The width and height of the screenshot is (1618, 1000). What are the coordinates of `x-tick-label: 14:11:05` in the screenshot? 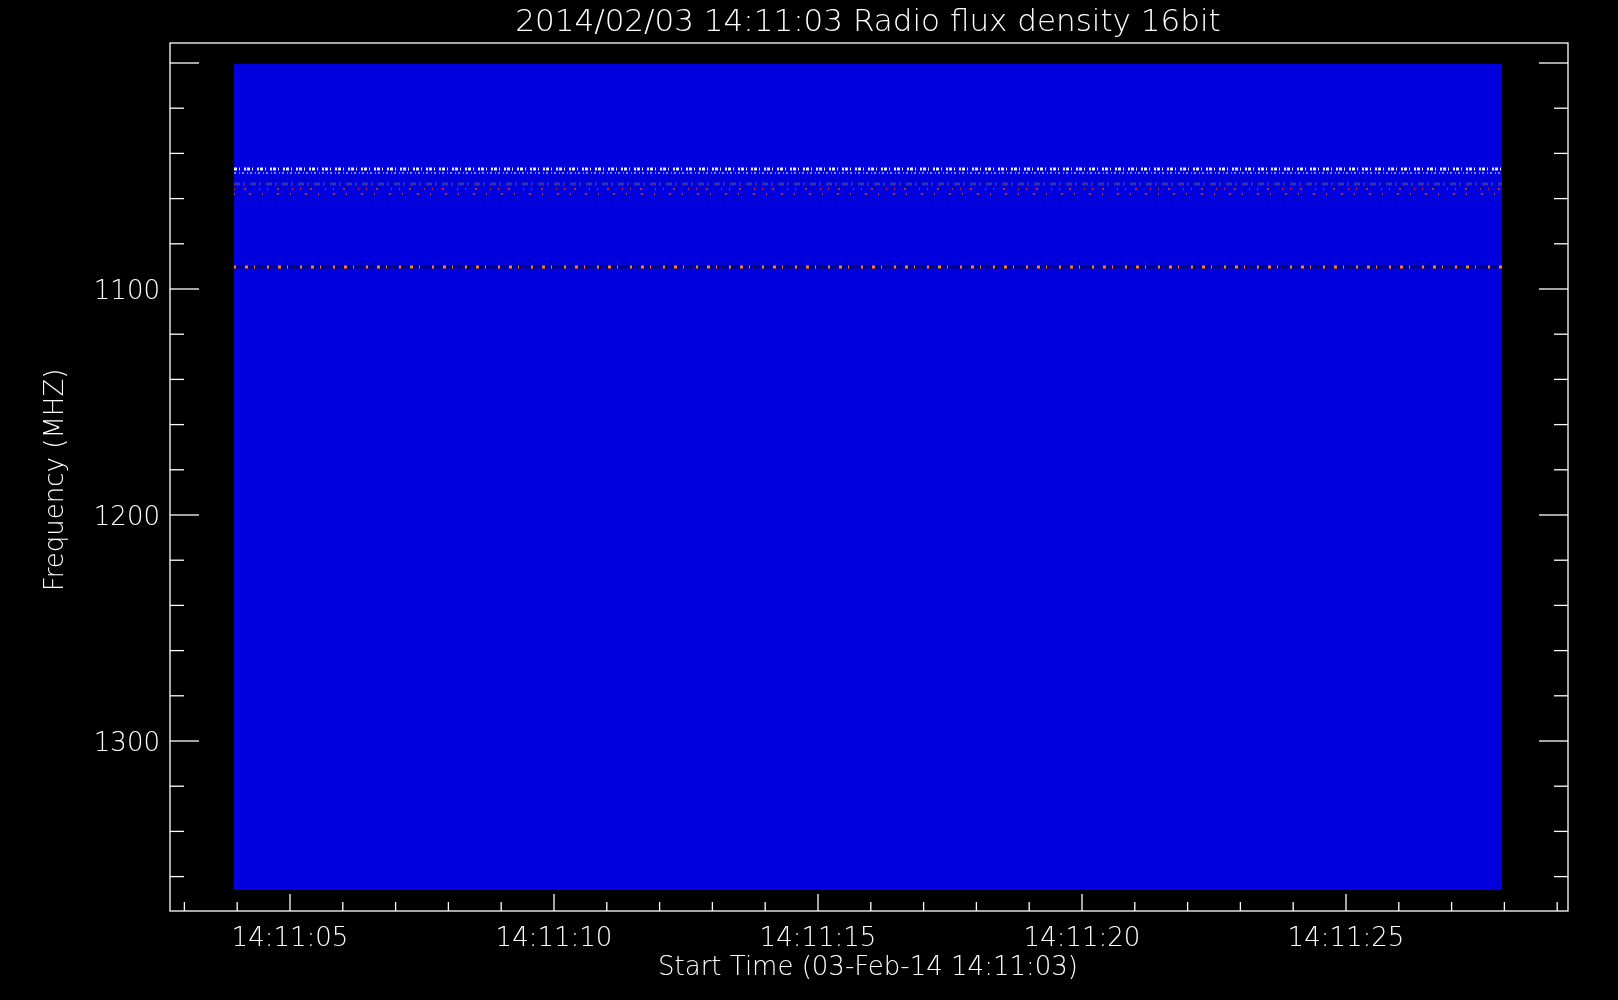 It's located at (290, 937).